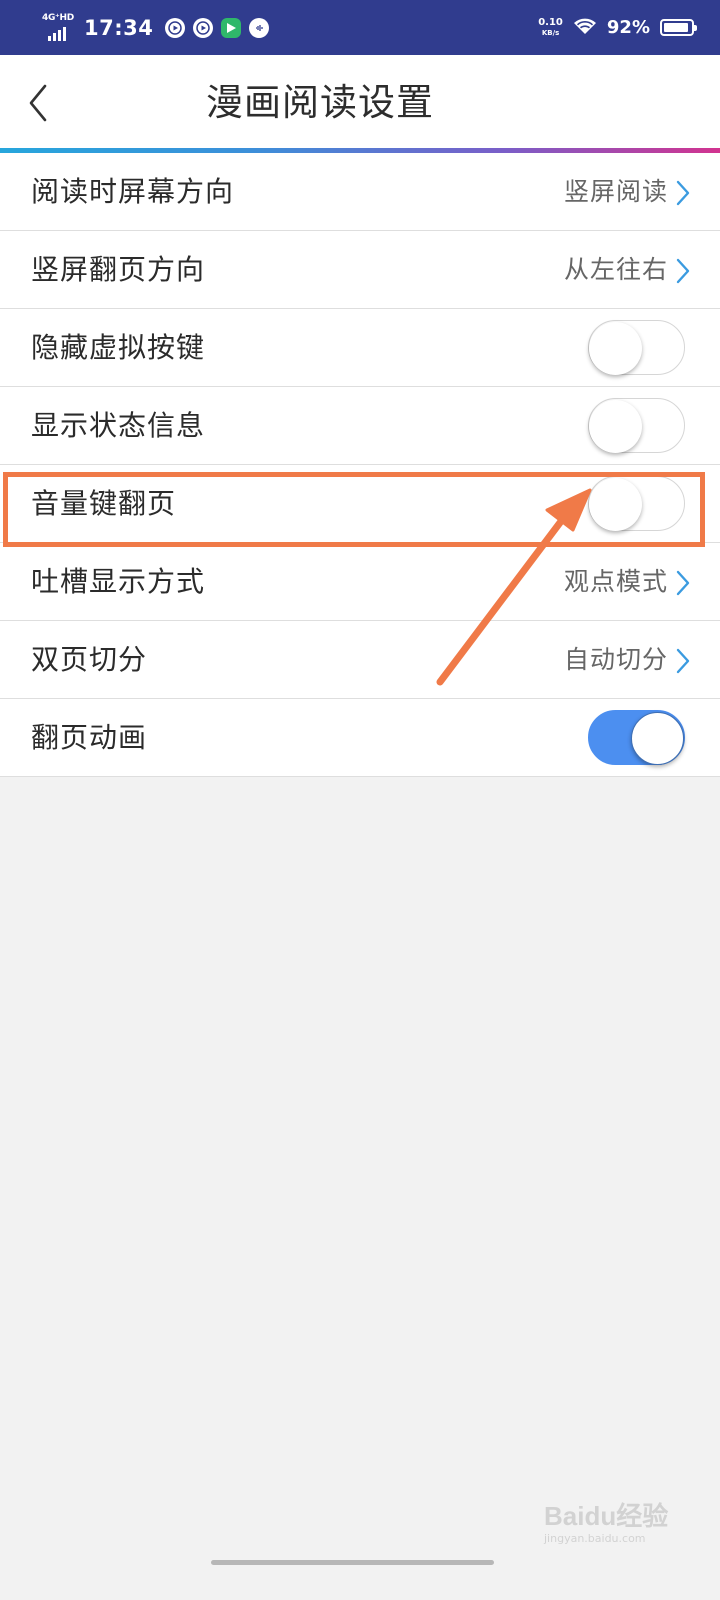 This screenshot has width=720, height=1600. What do you see at coordinates (320, 102) in the screenshot?
I see `page-title: 漫画阅读设置` at bounding box center [320, 102].